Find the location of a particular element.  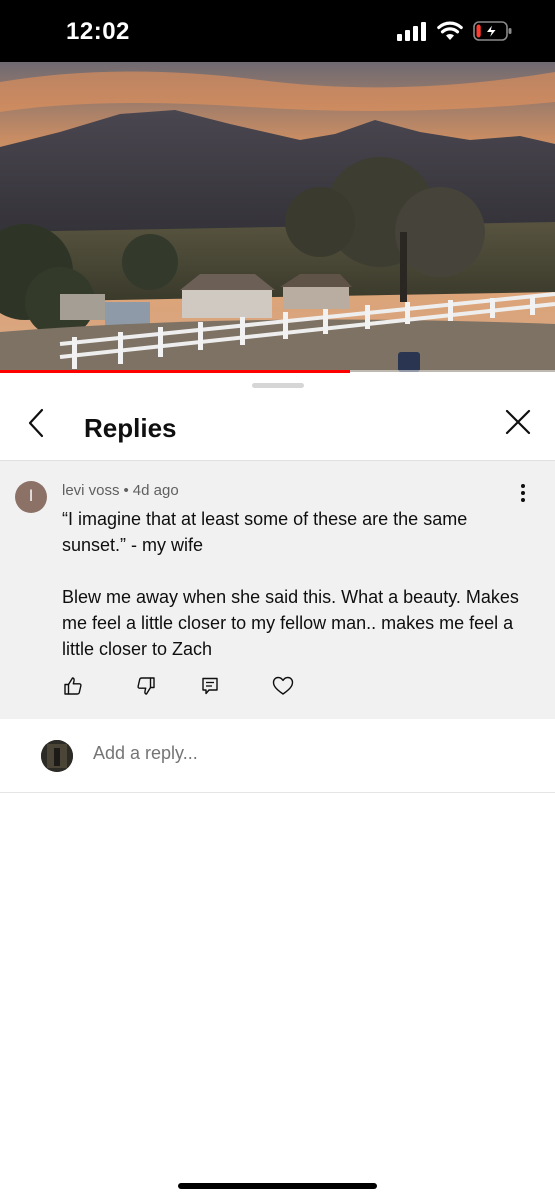

comment-meta: levi voss • 4d ago is located at coordinates (120, 490).